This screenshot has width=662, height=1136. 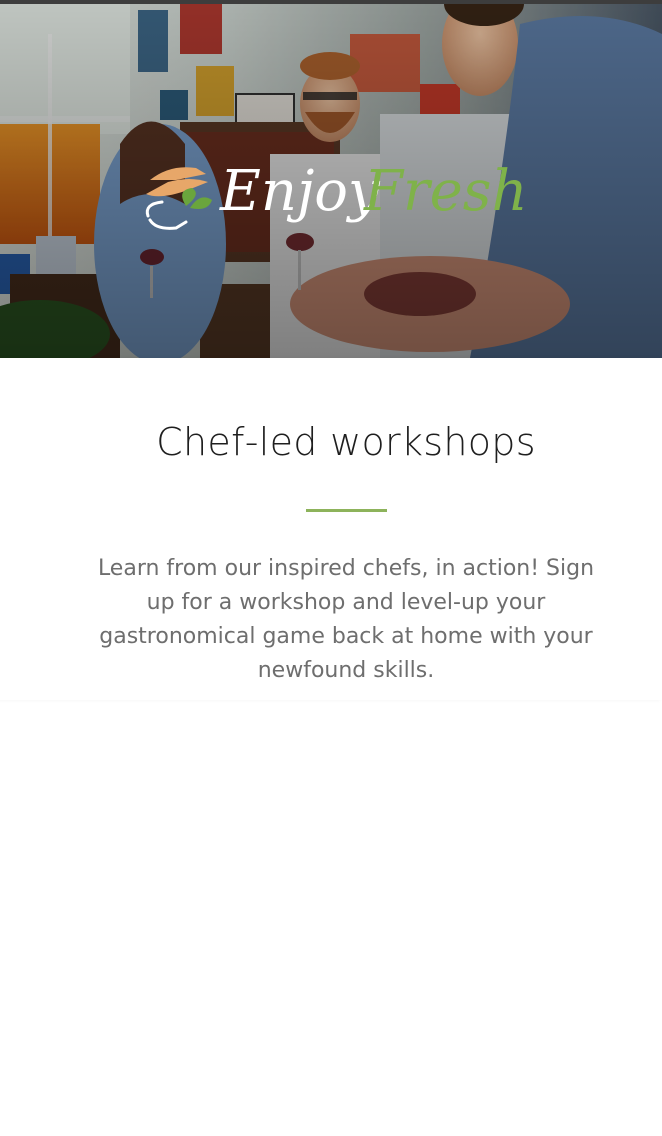 I want to click on logo-word-primary: Enjoy, so click(x=300, y=191).